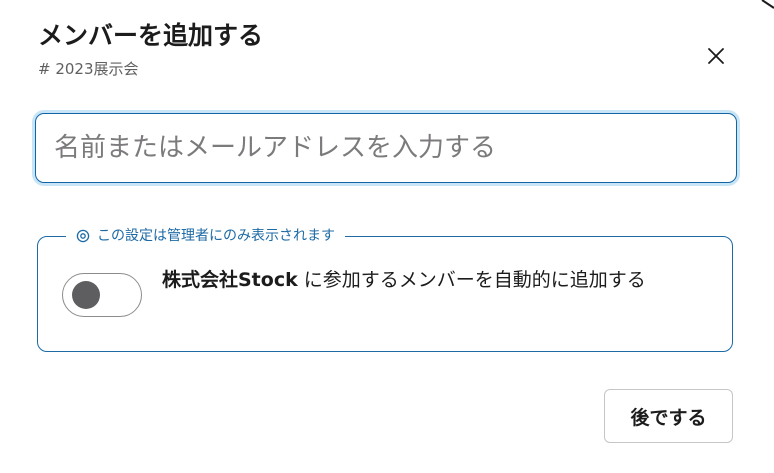 The image size is (774, 473). I want to click on org-name: 株式会社Stock, so click(230, 280).